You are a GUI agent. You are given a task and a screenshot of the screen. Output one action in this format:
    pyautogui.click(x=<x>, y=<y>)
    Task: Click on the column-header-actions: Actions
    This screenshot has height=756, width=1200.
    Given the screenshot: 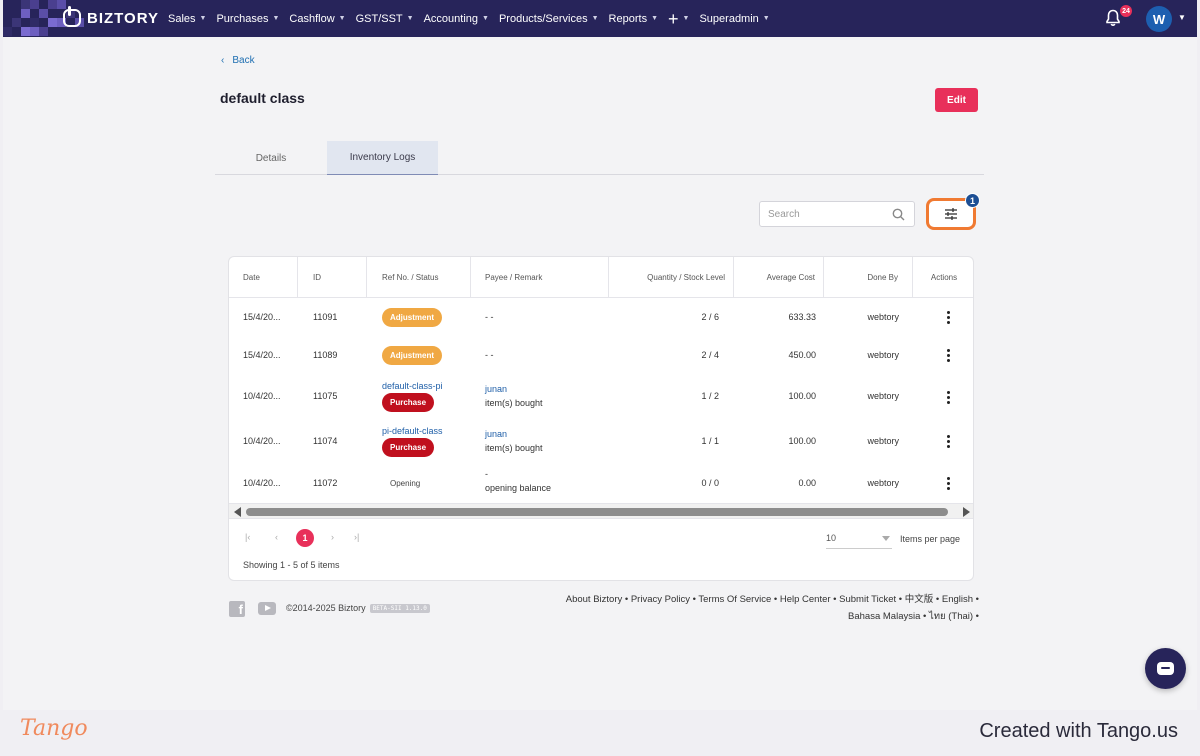 What is the action you would take?
    pyautogui.click(x=944, y=277)
    